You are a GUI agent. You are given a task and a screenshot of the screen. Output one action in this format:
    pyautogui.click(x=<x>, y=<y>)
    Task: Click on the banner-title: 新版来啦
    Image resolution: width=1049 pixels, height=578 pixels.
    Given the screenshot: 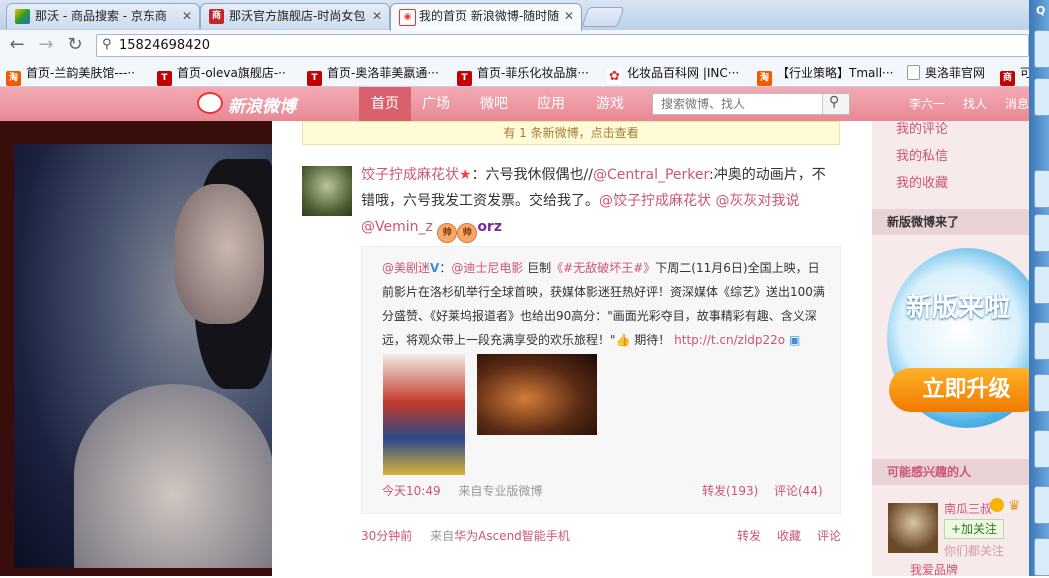 What is the action you would take?
    pyautogui.click(x=958, y=308)
    